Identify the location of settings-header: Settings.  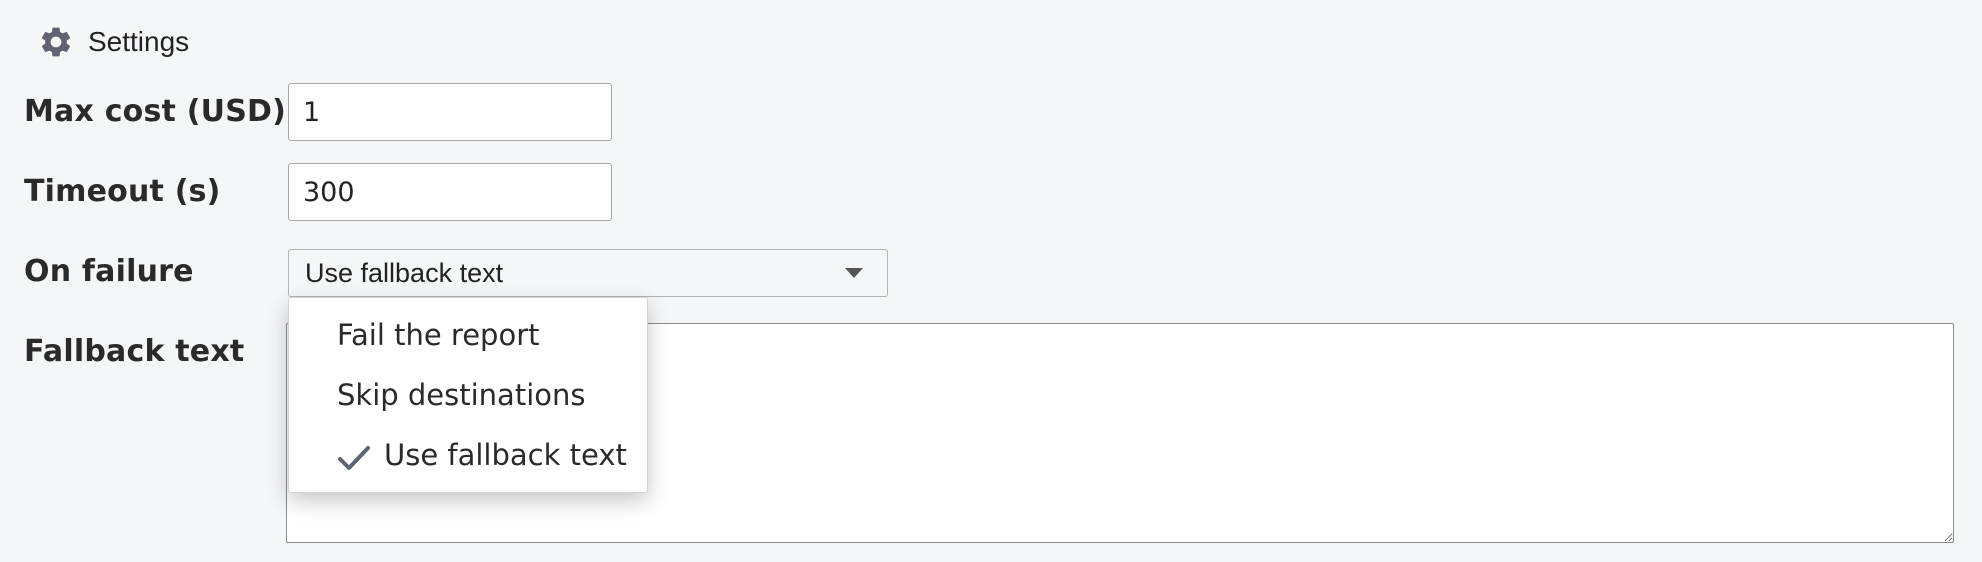
(113, 42).